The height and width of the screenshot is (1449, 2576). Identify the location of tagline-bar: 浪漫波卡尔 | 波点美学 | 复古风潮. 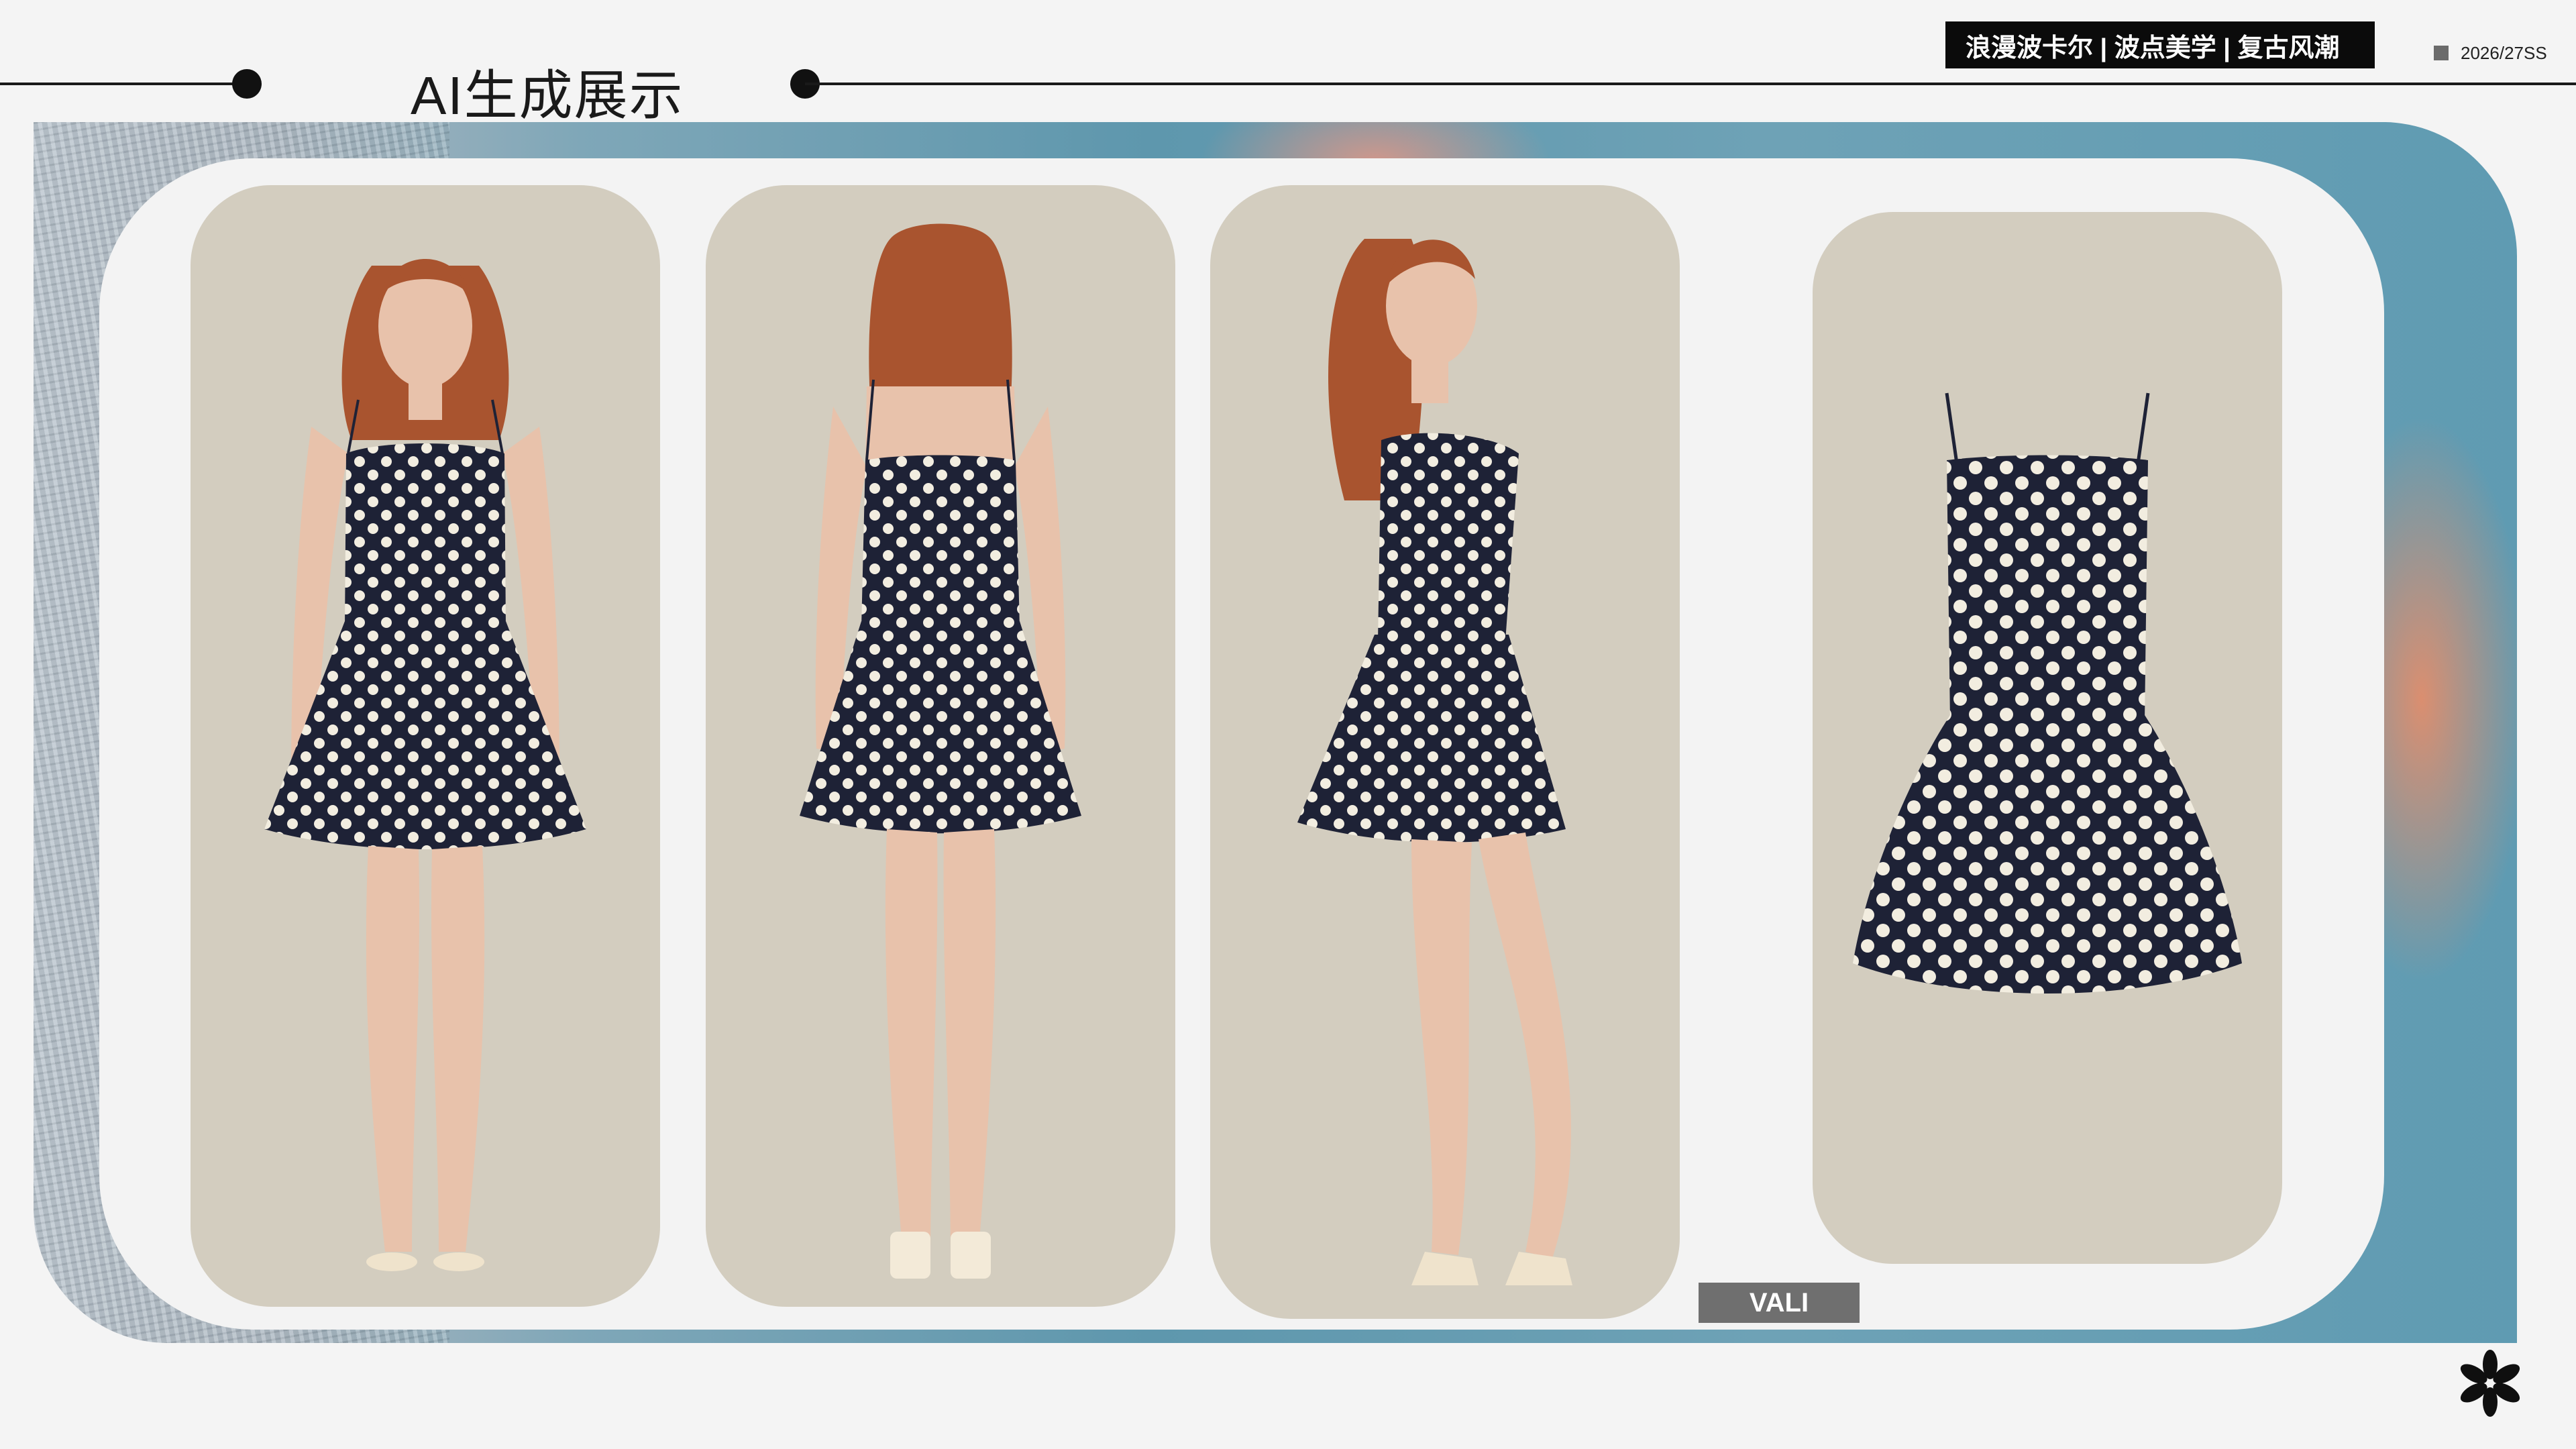
(2160, 44).